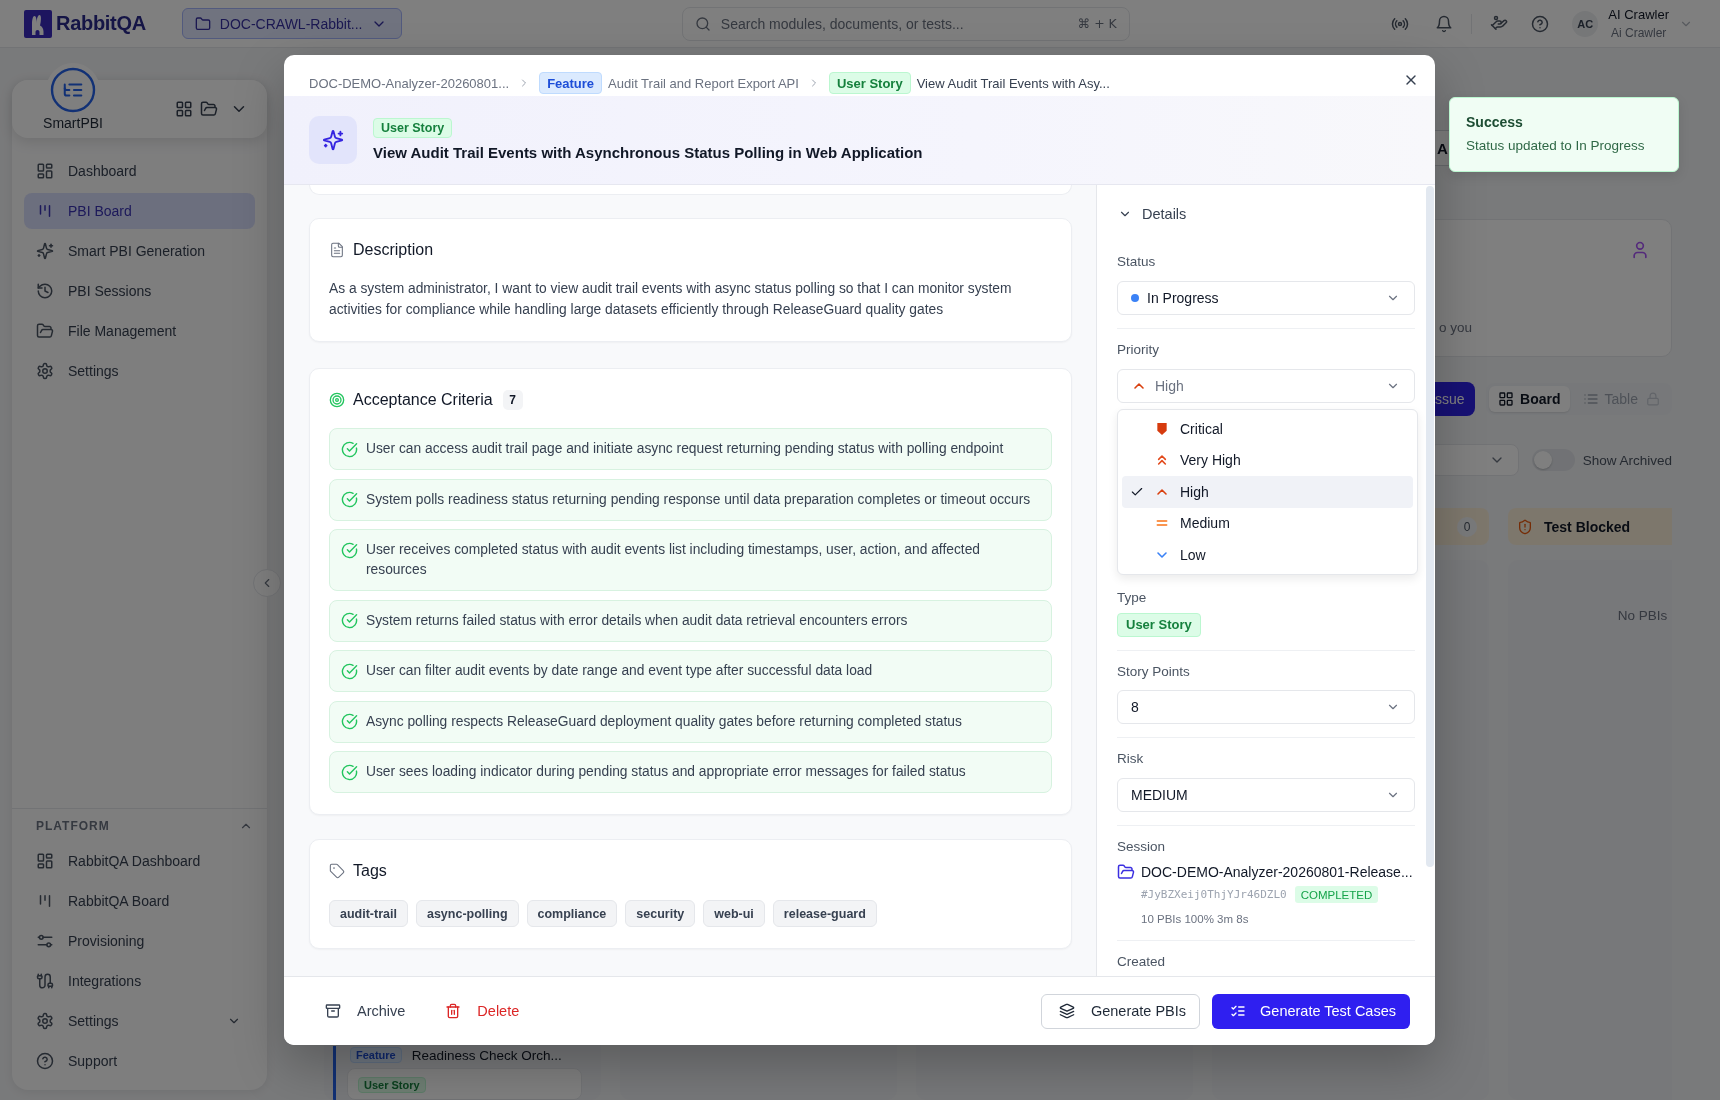  What do you see at coordinates (1214, 894) in the screenshot?
I see `session-id: #JyBZXeij0ThjYJr46DZL0` at bounding box center [1214, 894].